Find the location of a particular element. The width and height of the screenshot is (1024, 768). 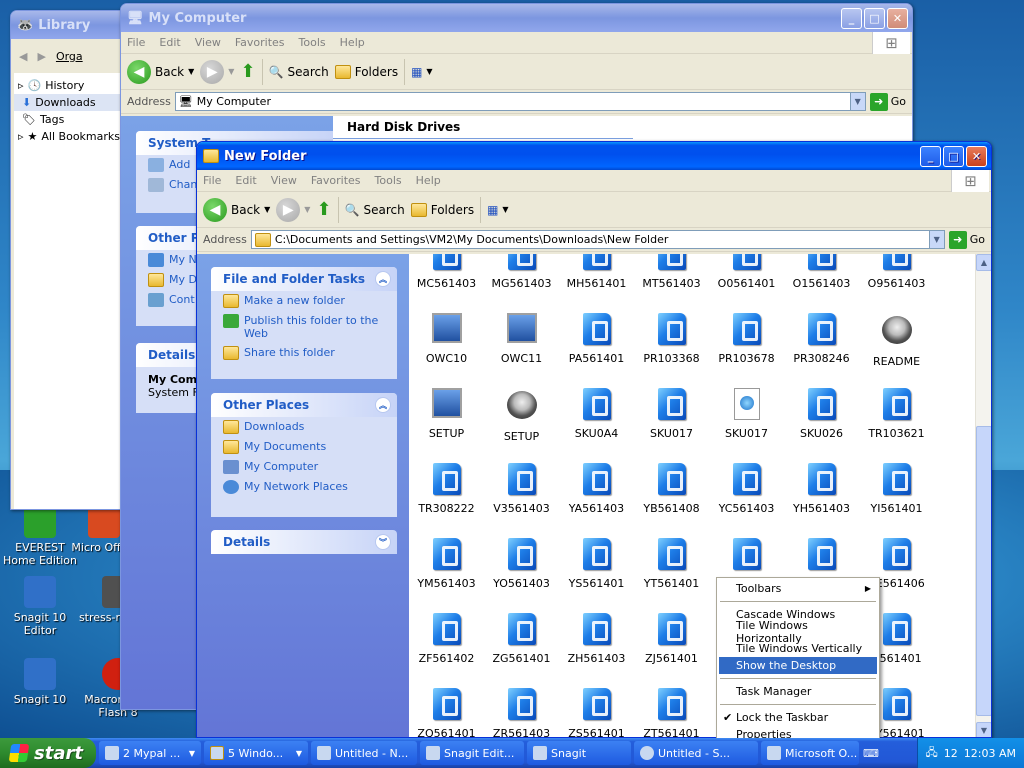

my-computer-titlebar: 🖥 My Computer _ □ ✕ is located at coordinates (516, 18).